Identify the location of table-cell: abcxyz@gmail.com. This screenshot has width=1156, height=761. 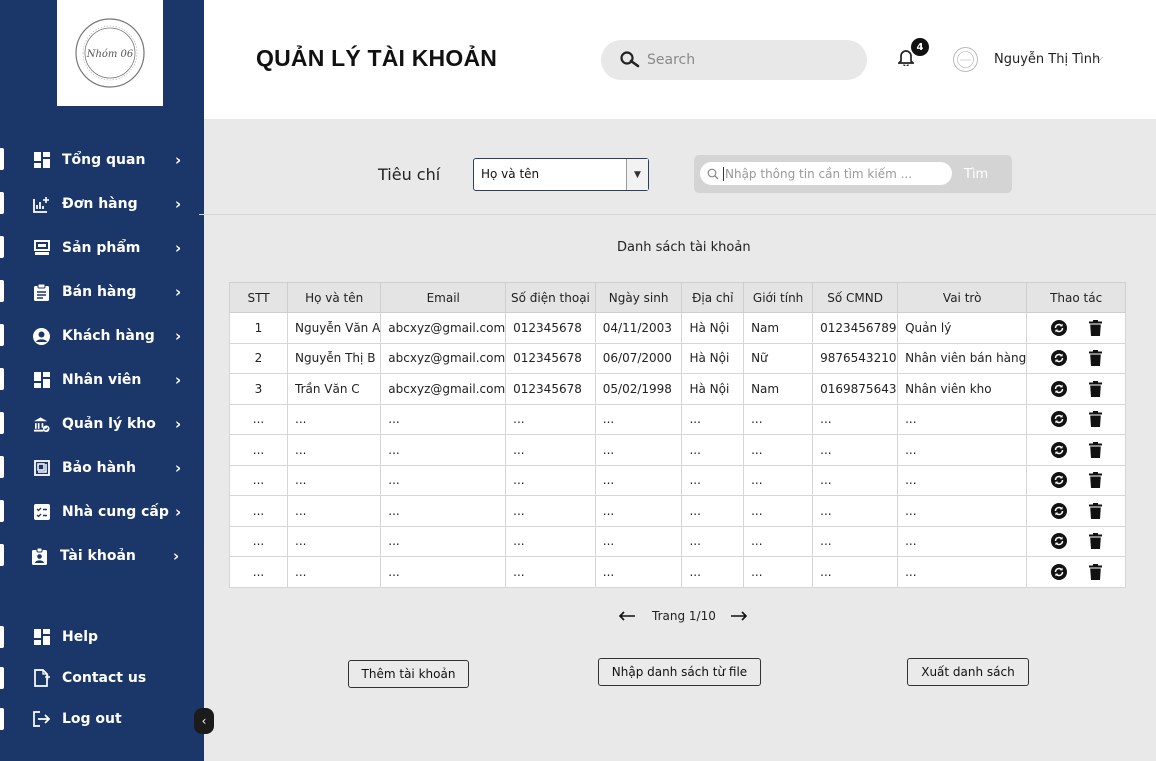
(443, 358).